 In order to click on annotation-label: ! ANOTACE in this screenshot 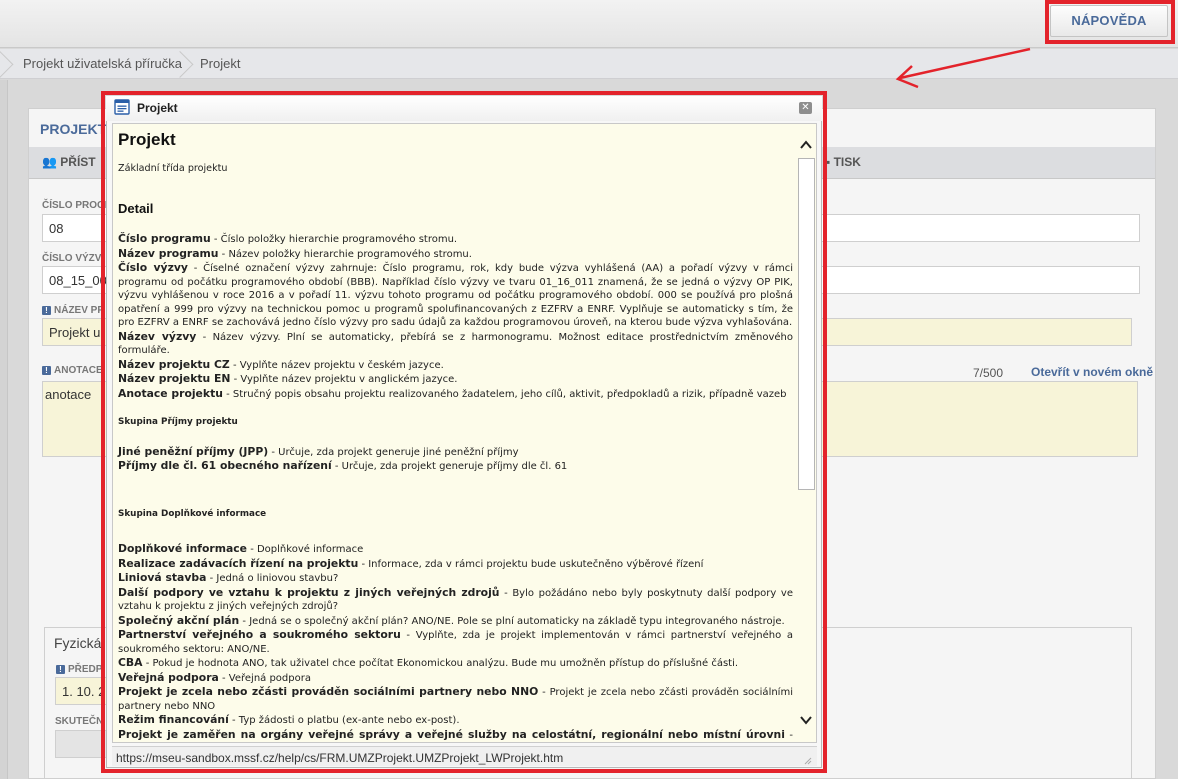, I will do `click(72, 370)`.